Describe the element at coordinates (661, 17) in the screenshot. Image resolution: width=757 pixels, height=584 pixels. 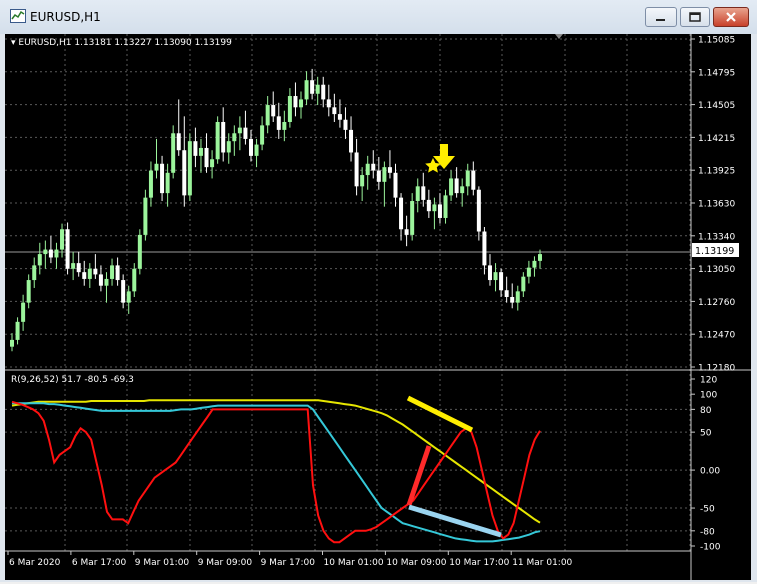
I see `minimize-button` at that location.